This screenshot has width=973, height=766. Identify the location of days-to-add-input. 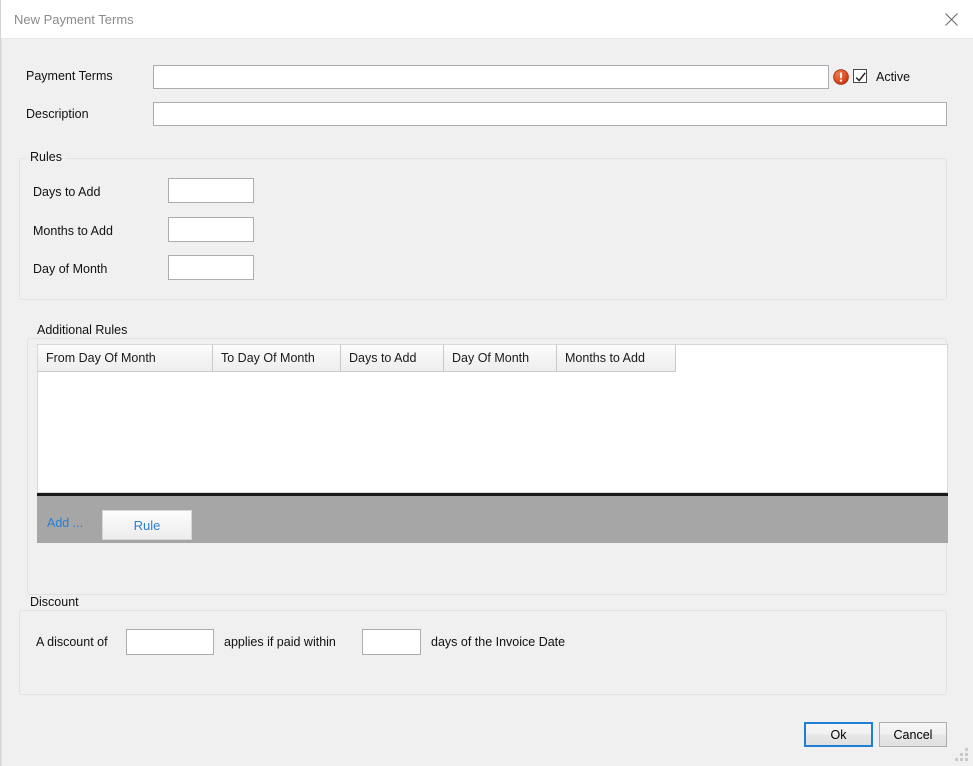
(211, 190).